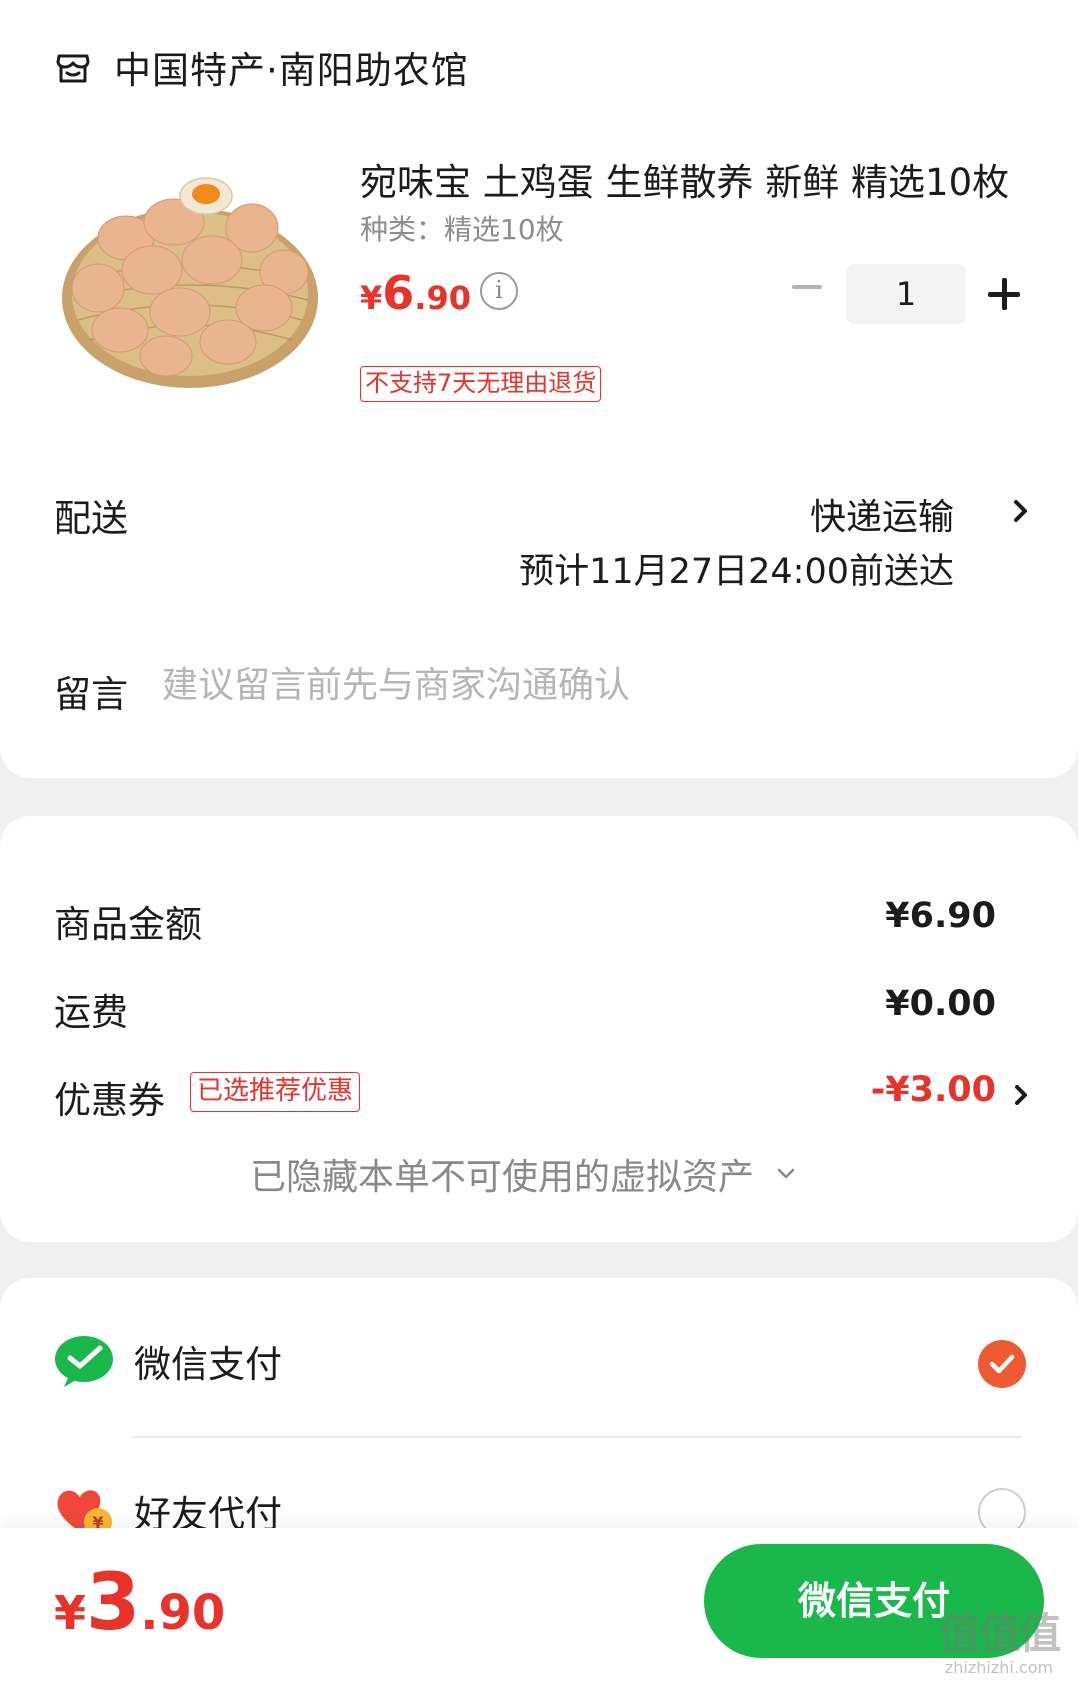 This screenshot has width=1078, height=1688. I want to click on bottom-pay-bar: ¥ 3 .90 微信支付, so click(539, 1608).